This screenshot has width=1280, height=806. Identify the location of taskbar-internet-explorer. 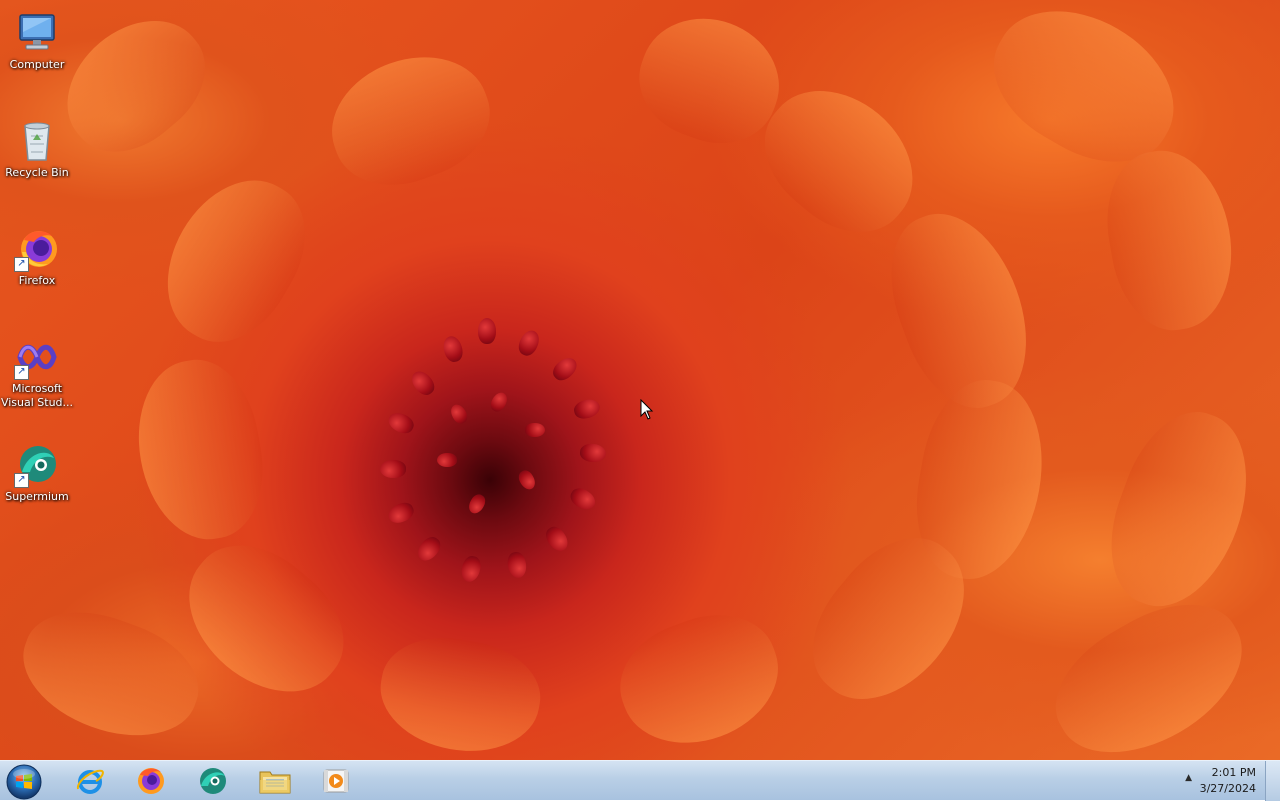
(90, 781).